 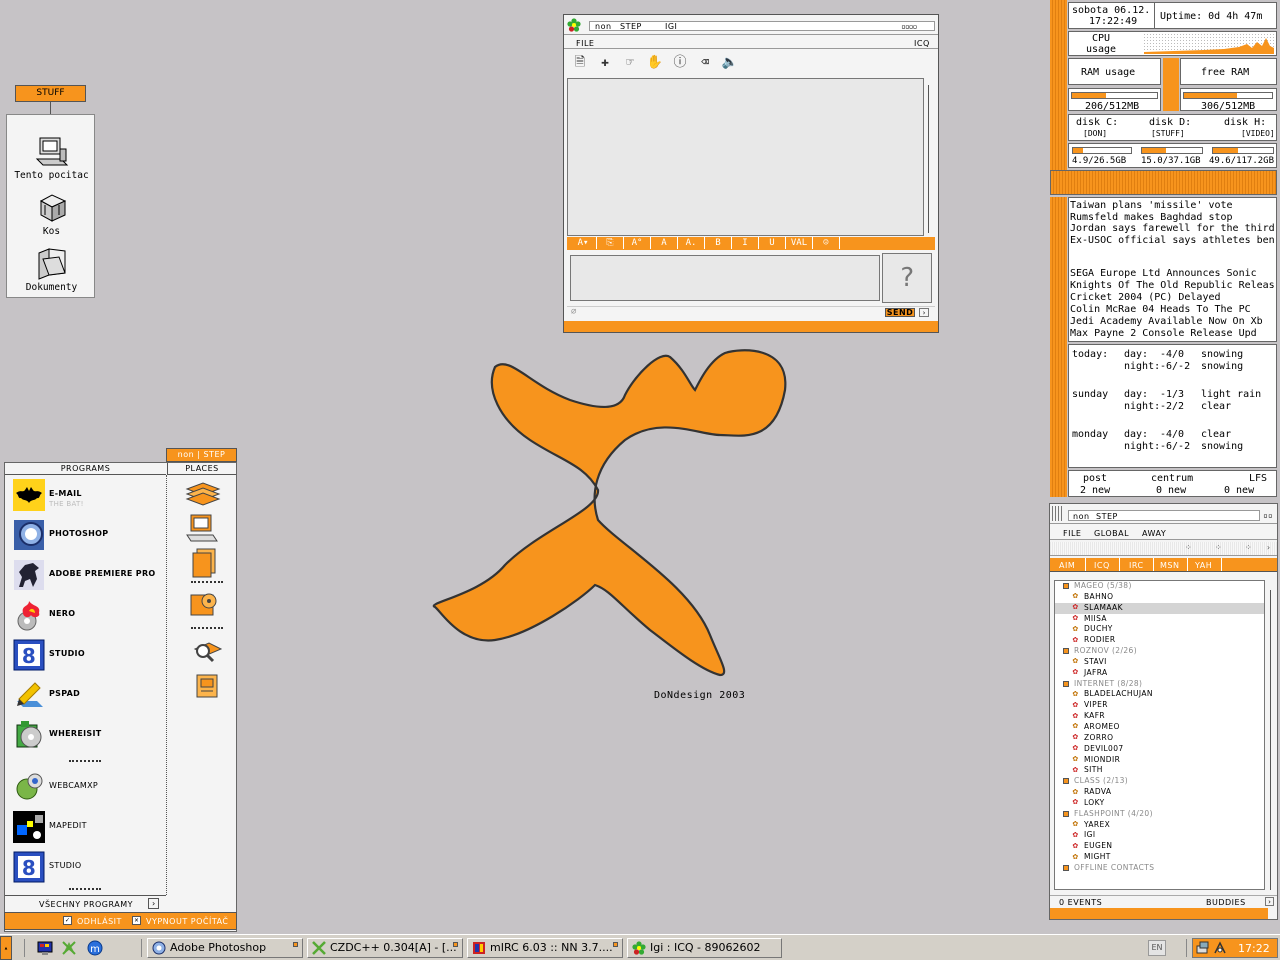 I want to click on tab-irc: IRC, so click(x=1136, y=565).